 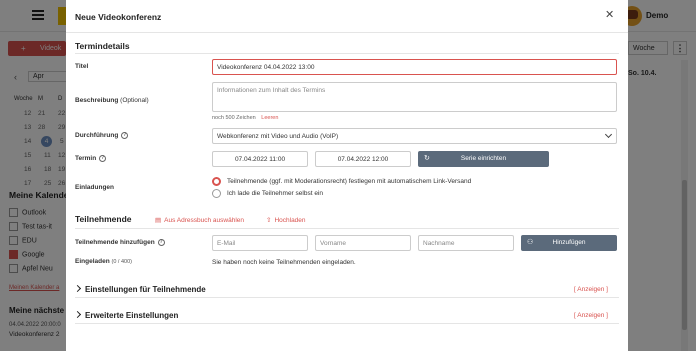 I want to click on invited-count: (0 / 400), so click(x=121, y=262).